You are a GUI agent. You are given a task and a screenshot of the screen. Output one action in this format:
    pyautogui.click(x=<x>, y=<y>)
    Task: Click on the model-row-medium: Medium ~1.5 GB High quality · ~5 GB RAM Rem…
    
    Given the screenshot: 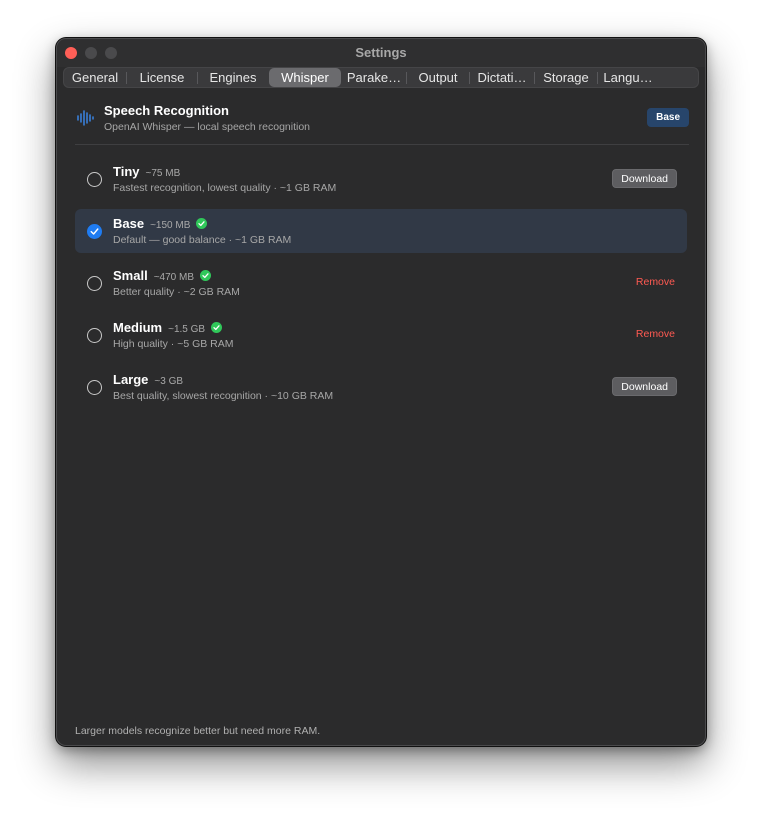 What is the action you would take?
    pyautogui.click(x=381, y=335)
    